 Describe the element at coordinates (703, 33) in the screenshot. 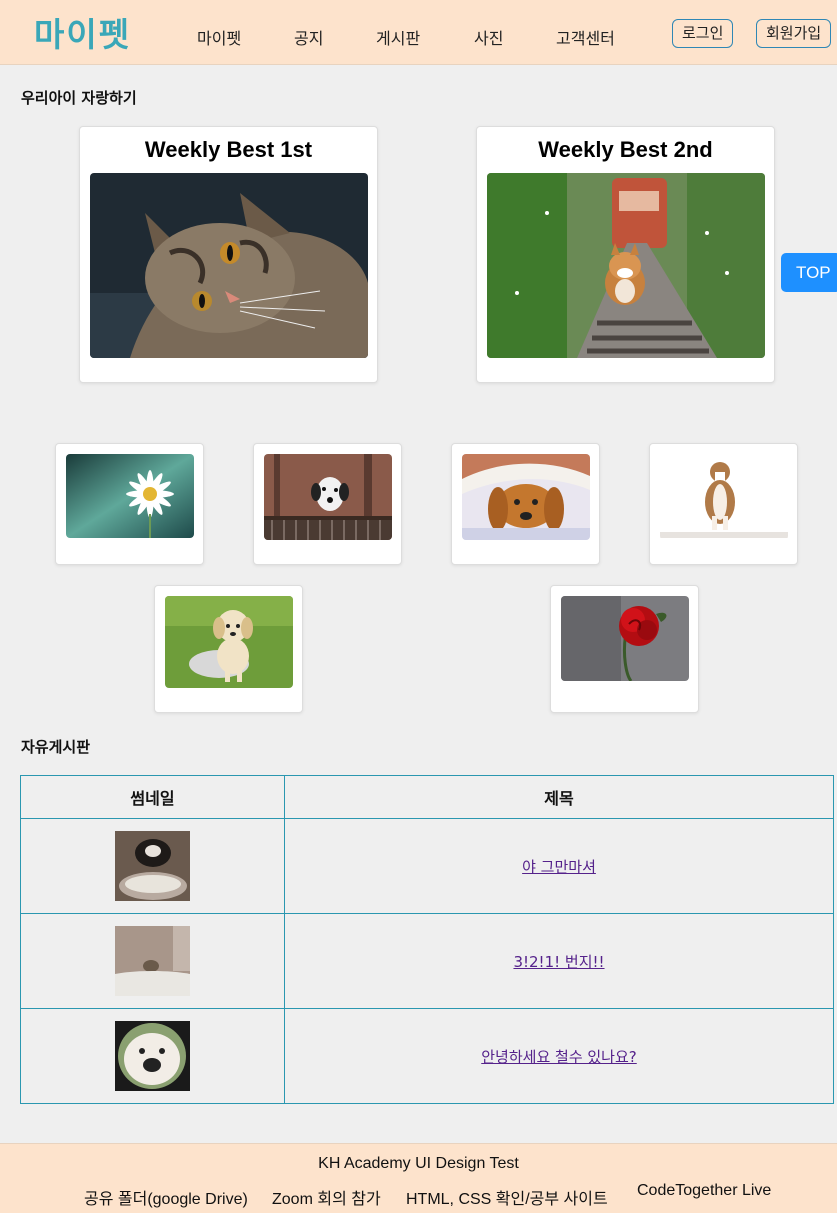

I see `login-button: 로그인` at that location.